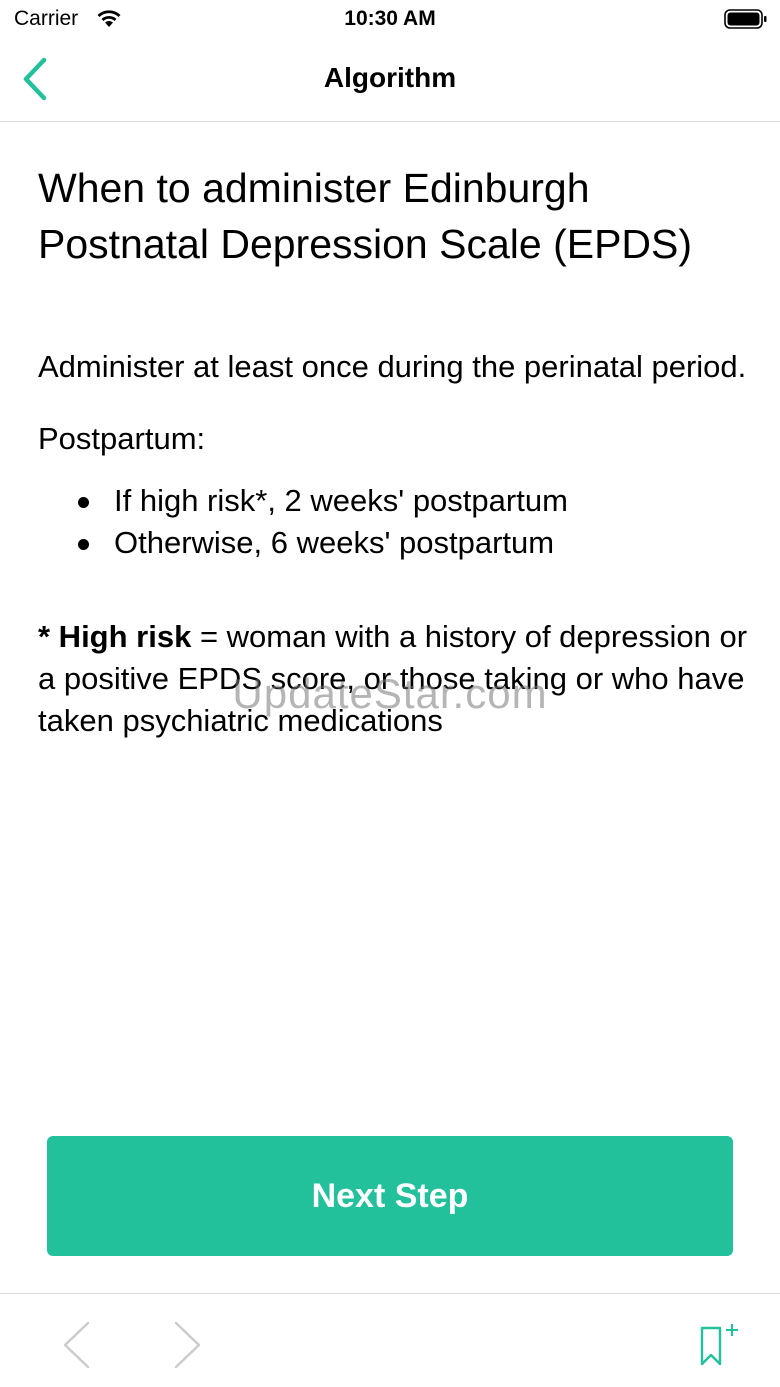 The width and height of the screenshot is (780, 1387). I want to click on list-item: Otherwise, 6 weeks' postpartum, so click(412, 543).